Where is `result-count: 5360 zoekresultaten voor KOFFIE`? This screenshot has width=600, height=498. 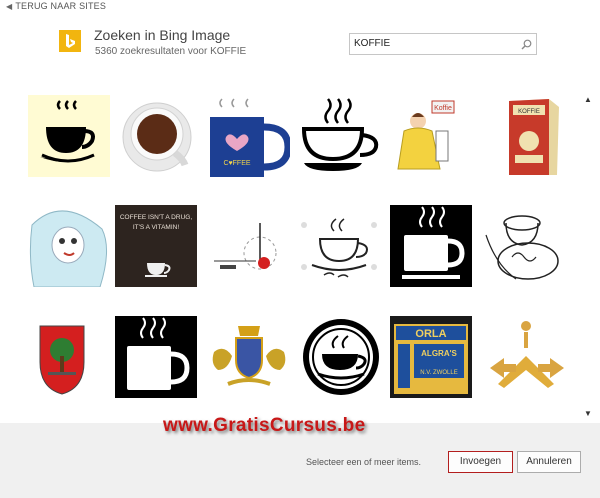
result-count: 5360 zoekresultaten voor KOFFIE is located at coordinates (171, 51).